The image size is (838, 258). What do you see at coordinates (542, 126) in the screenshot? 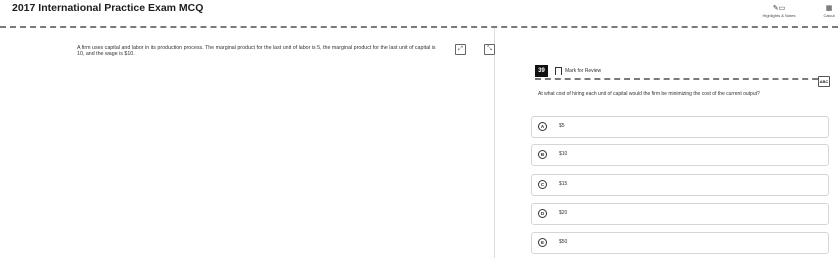
I see `choice-letter: A` at bounding box center [542, 126].